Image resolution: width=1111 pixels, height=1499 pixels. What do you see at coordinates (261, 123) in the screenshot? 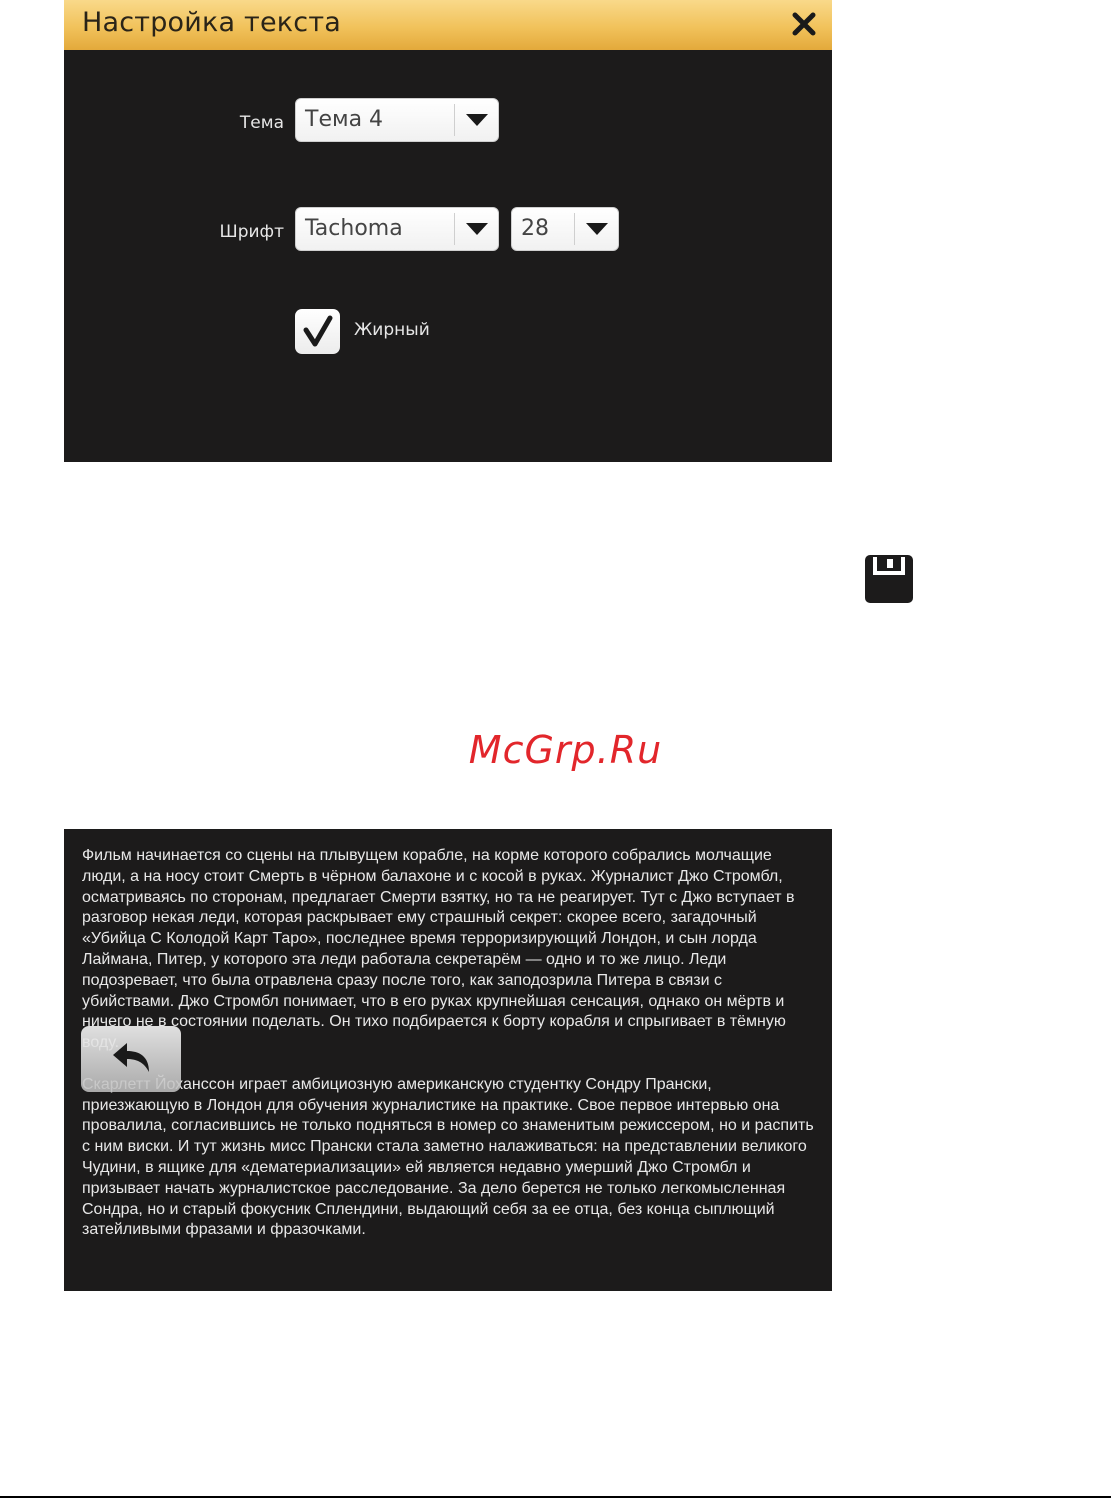
I see `theme-label: Тема` at bounding box center [261, 123].